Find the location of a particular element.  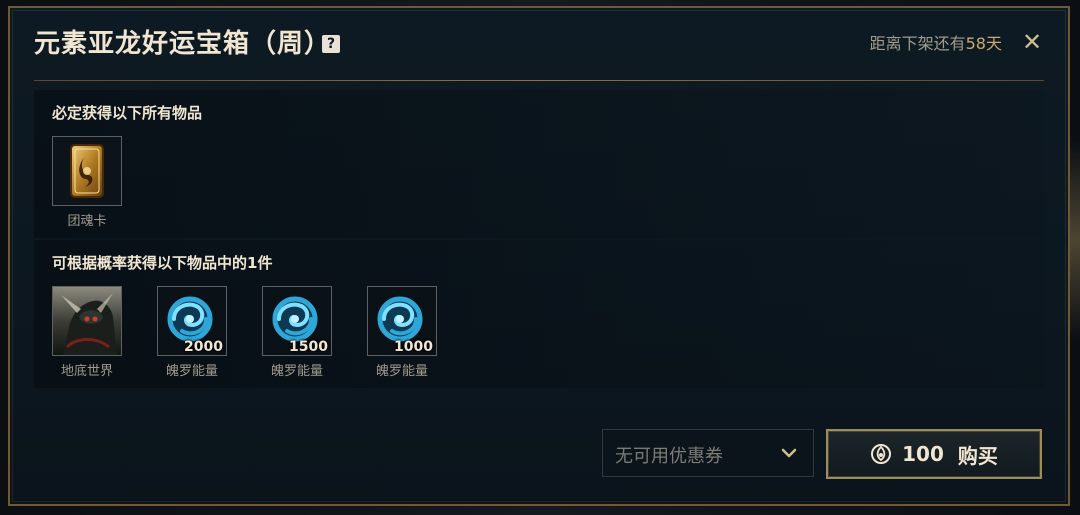

buy-label: 购买 is located at coordinates (977, 455).